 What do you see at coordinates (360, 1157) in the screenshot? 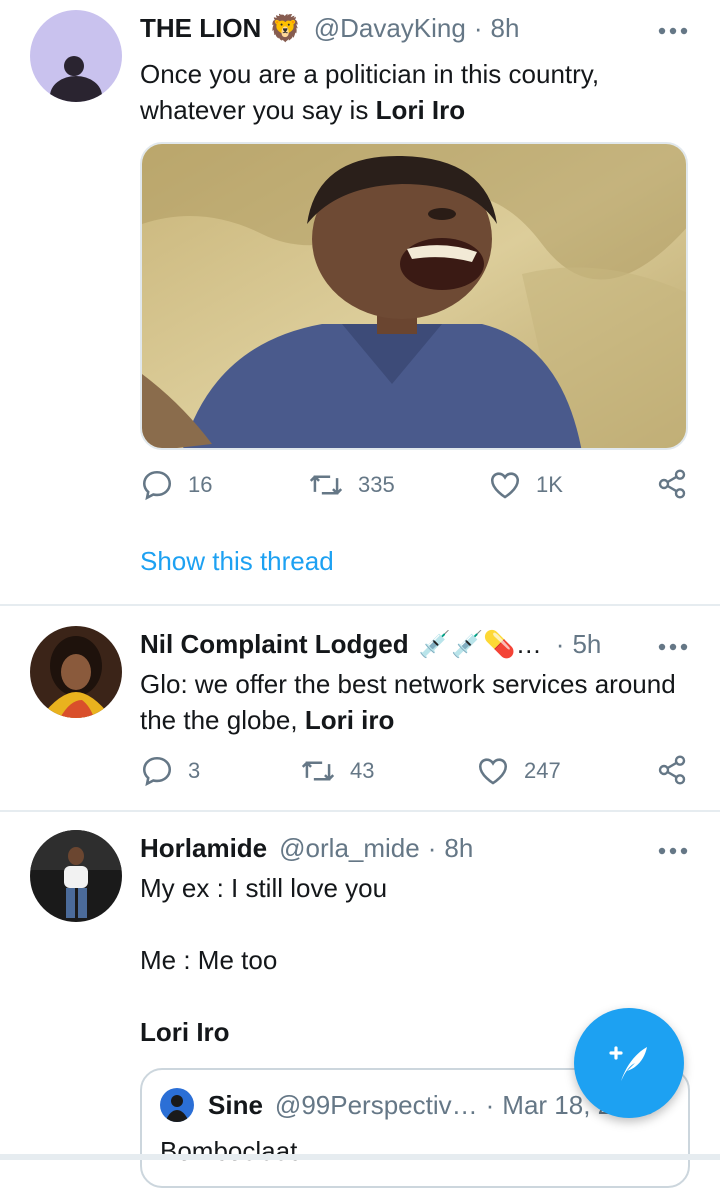
I see `bottom-edge` at bounding box center [360, 1157].